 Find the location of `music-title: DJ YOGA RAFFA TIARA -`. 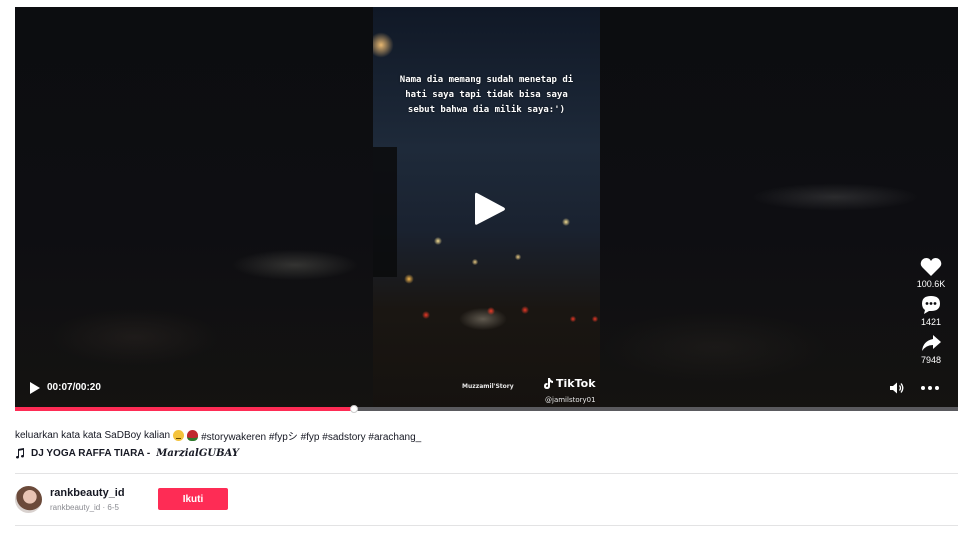

music-title: DJ YOGA RAFFA TIARA - is located at coordinates (91, 453).